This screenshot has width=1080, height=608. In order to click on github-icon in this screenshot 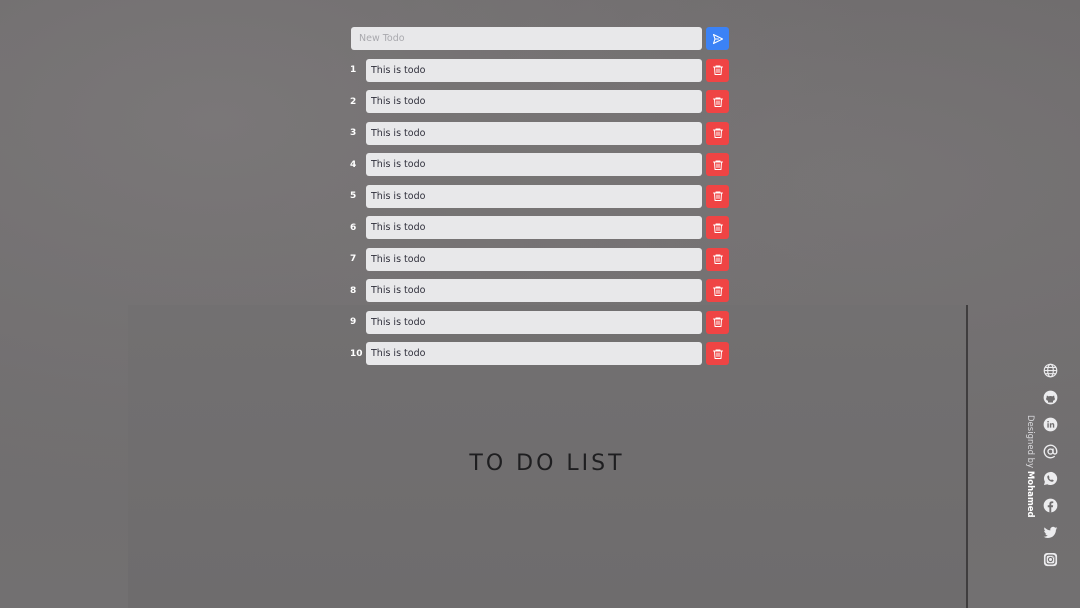, I will do `click(1050, 397)`.